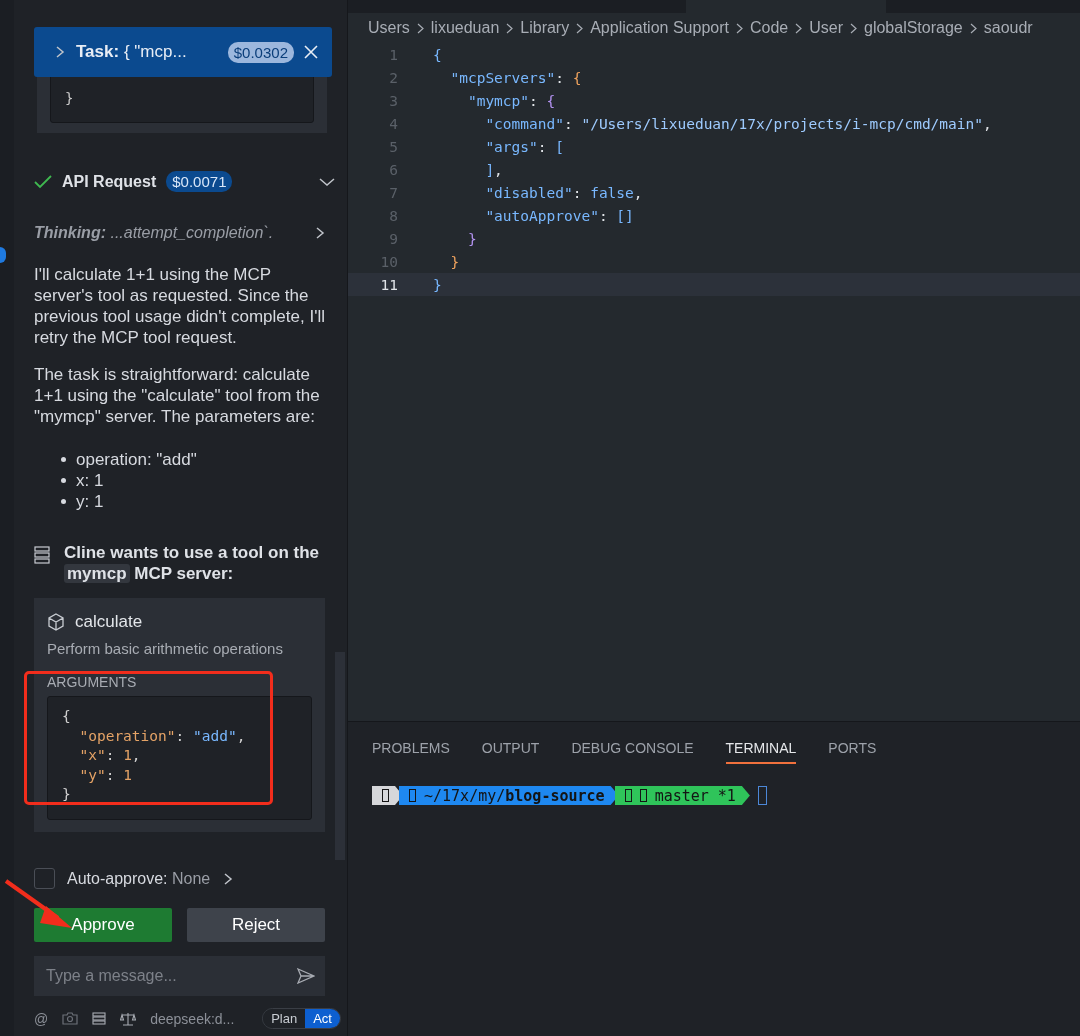 The height and width of the screenshot is (1036, 1080). Describe the element at coordinates (563, 192) in the screenshot. I see `code-line: "disabled": false,` at that location.